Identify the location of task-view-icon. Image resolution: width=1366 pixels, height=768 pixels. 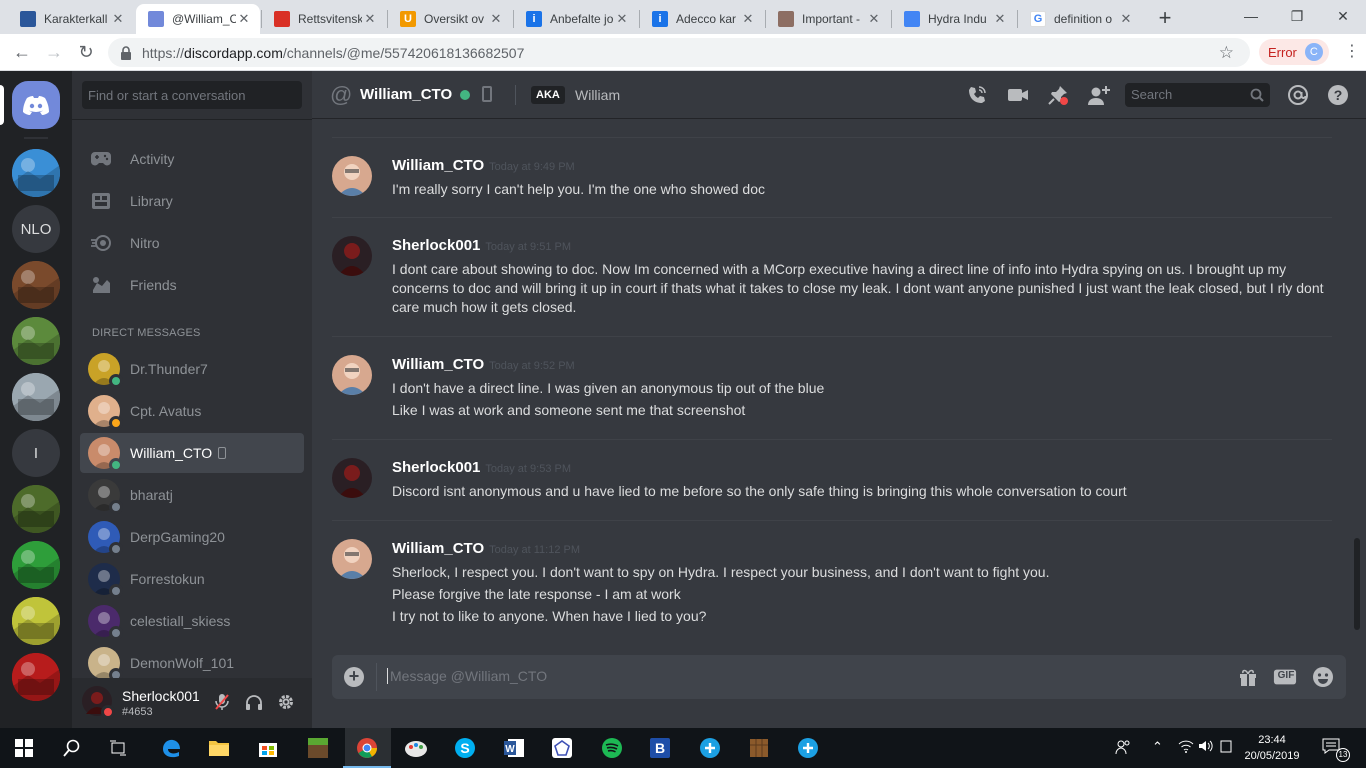
(118, 748).